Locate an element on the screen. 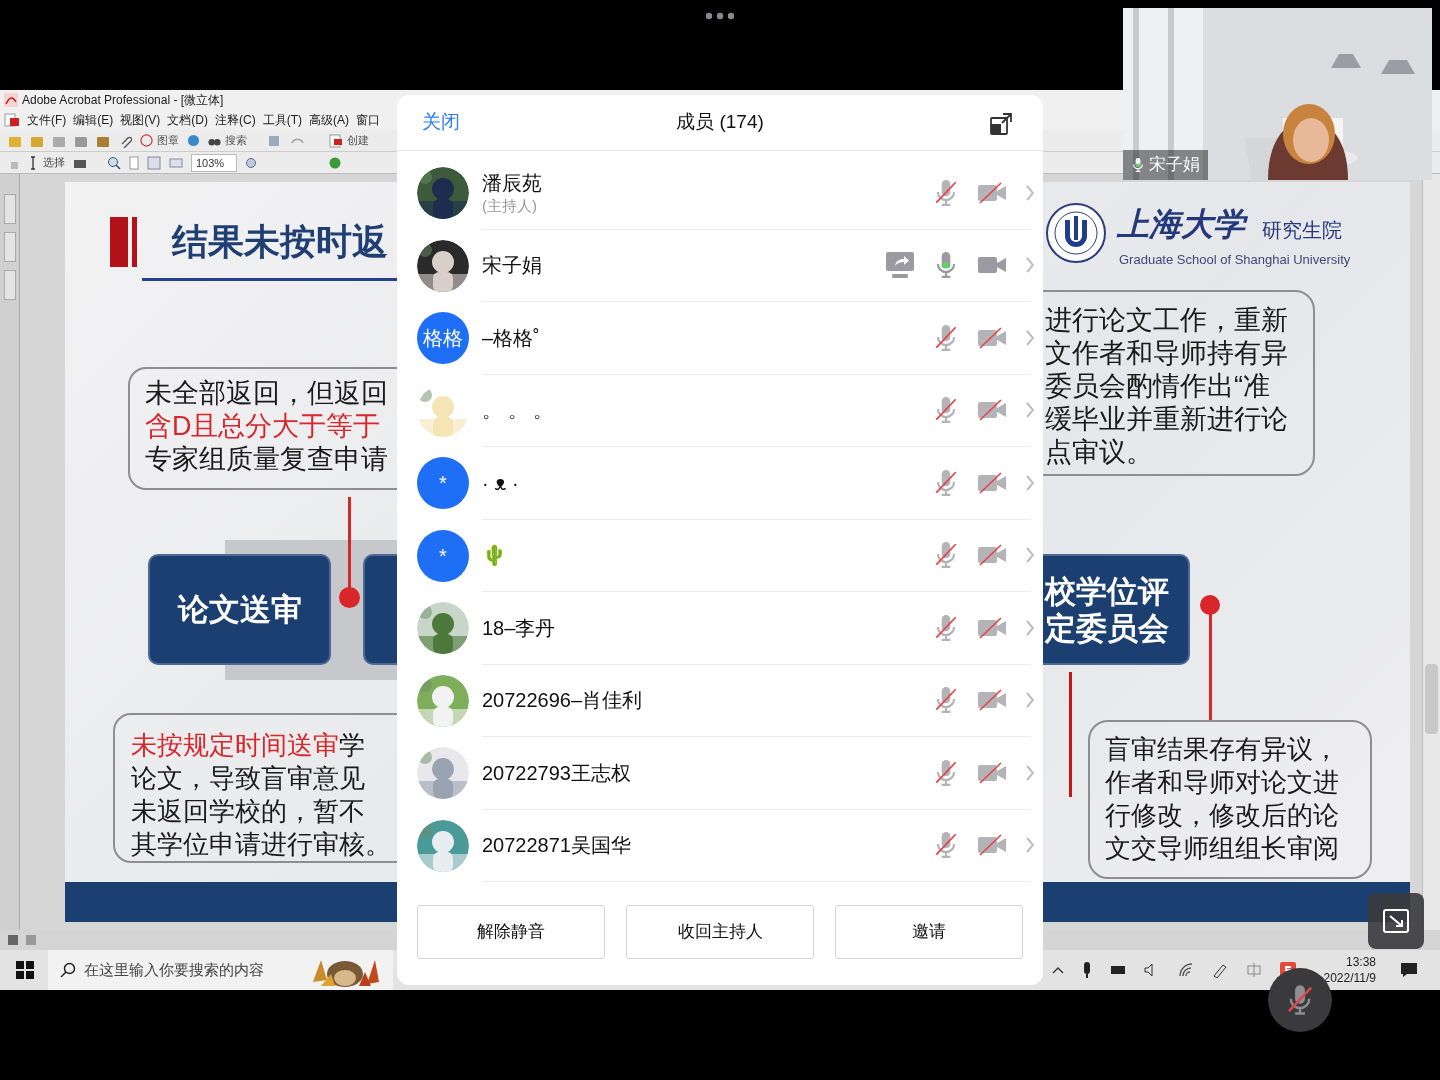  avatar: 格格 is located at coordinates (443, 338).